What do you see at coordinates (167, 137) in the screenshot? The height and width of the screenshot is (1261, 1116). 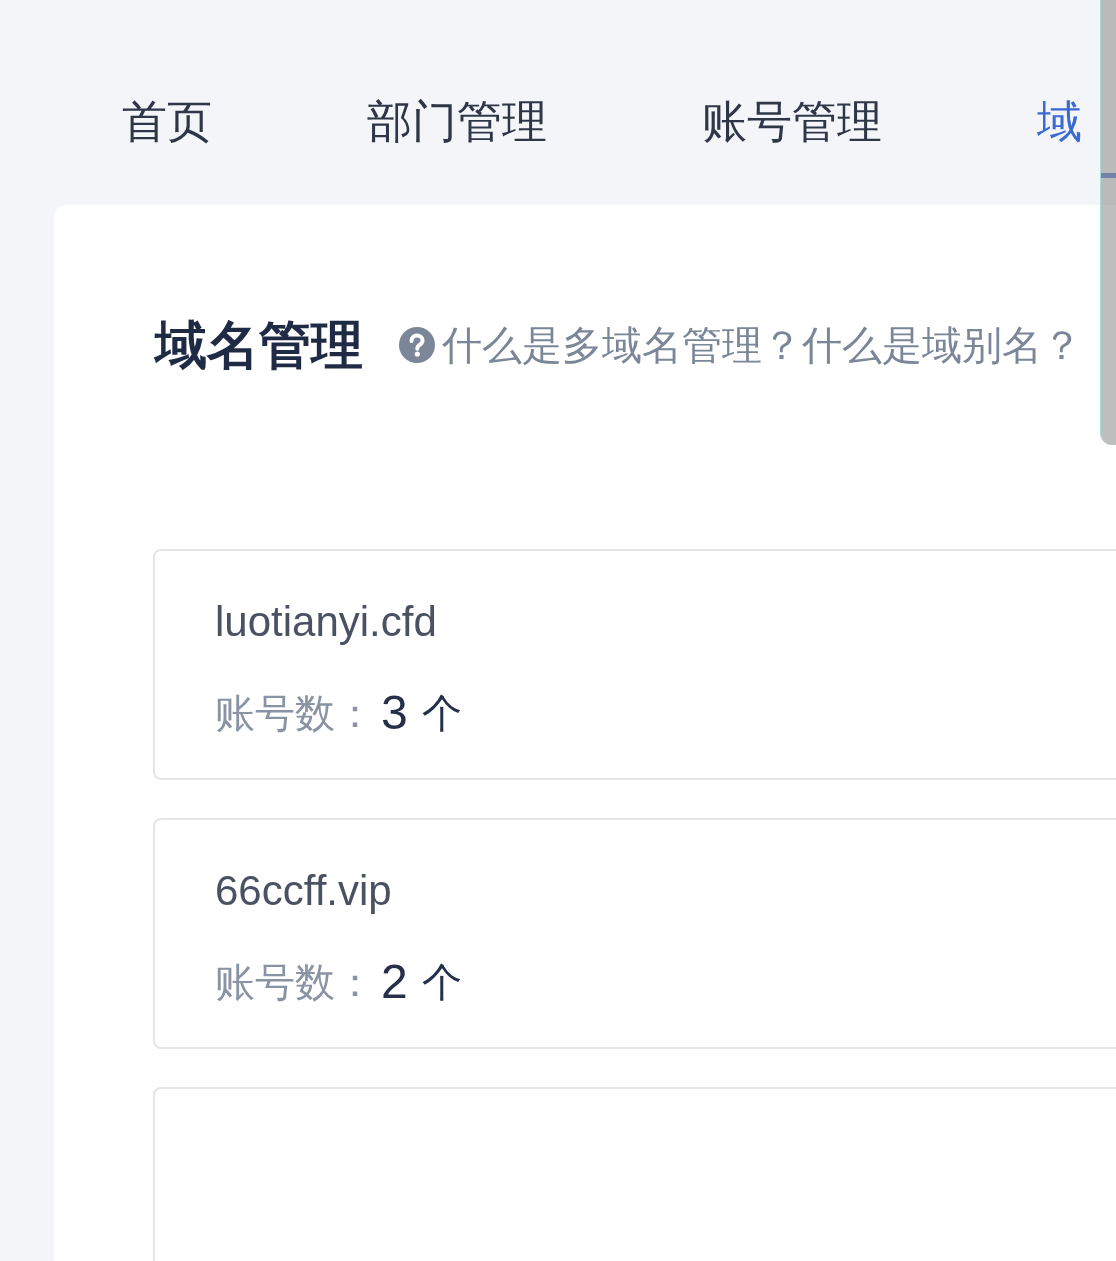 I see `tab: 首页` at bounding box center [167, 137].